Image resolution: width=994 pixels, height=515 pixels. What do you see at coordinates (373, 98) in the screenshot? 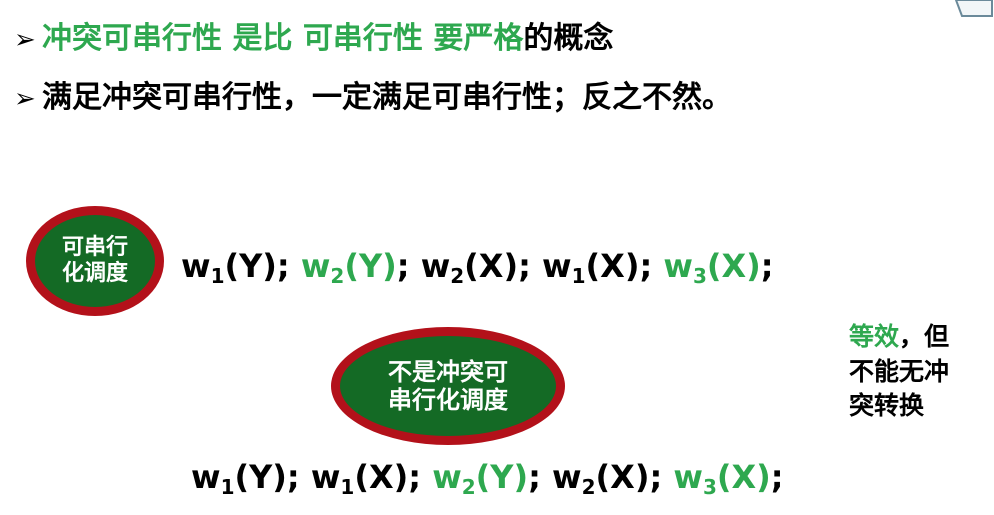
I see `bullet-implication: ➢ 满足冲突可串行性，一定满足可串行性；反之不然。` at bounding box center [373, 98].